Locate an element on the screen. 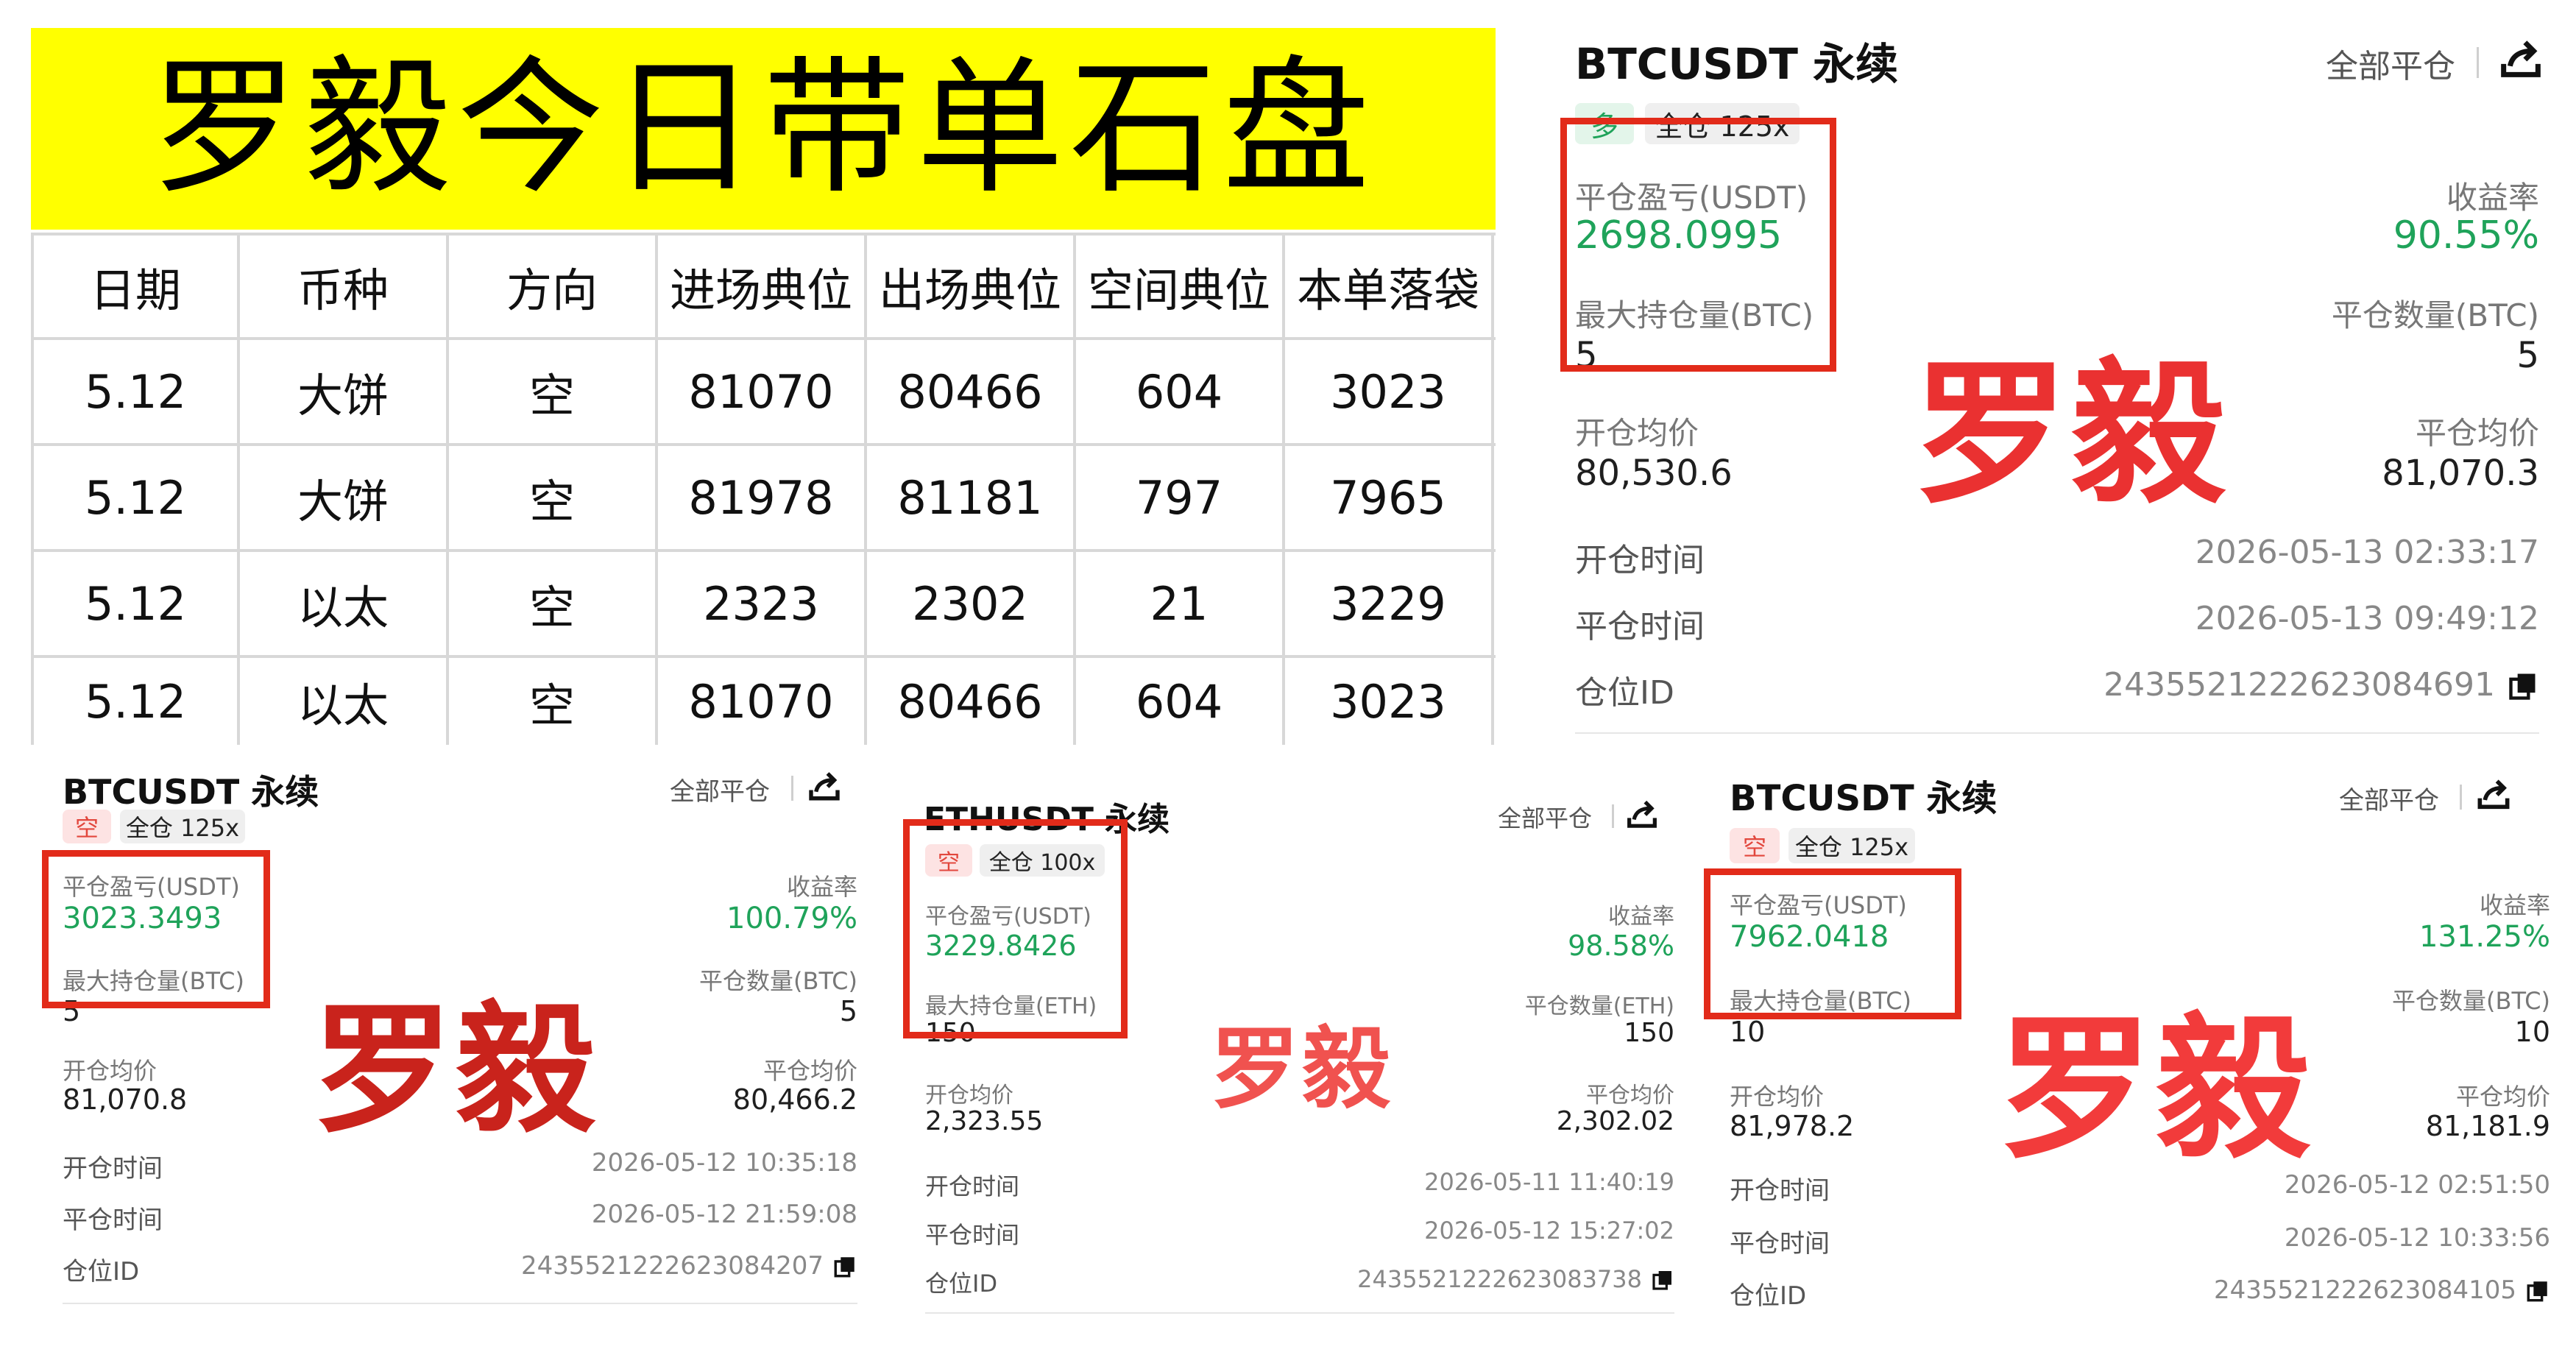  banner-title: 罗毅今日带单石盘 is located at coordinates (763, 128).